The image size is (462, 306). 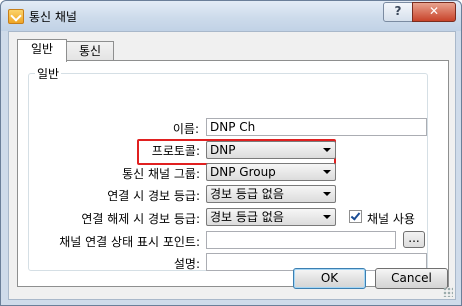 I want to click on disconnect-alarm-select: 경보 등급 없음, so click(x=271, y=217).